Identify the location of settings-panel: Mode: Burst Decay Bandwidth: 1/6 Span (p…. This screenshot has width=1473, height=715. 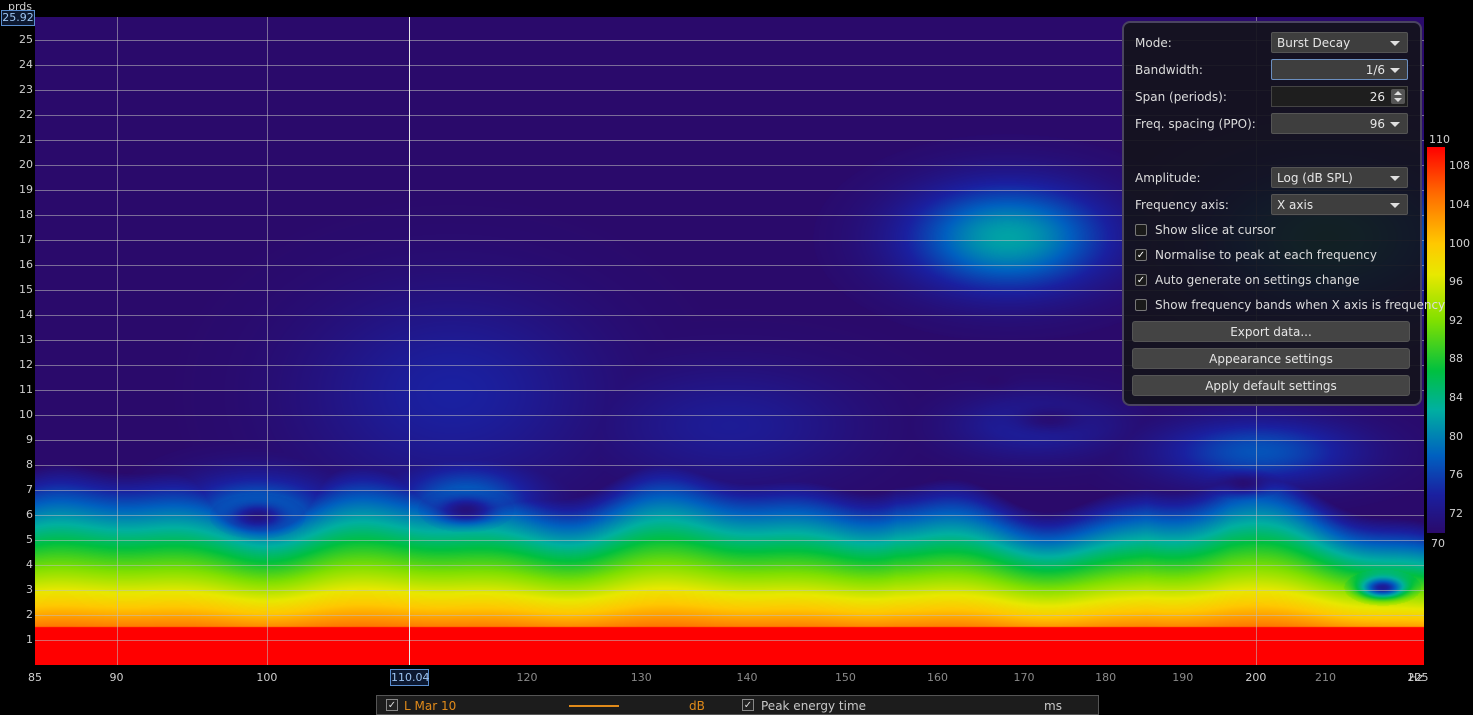
(1283, 213).